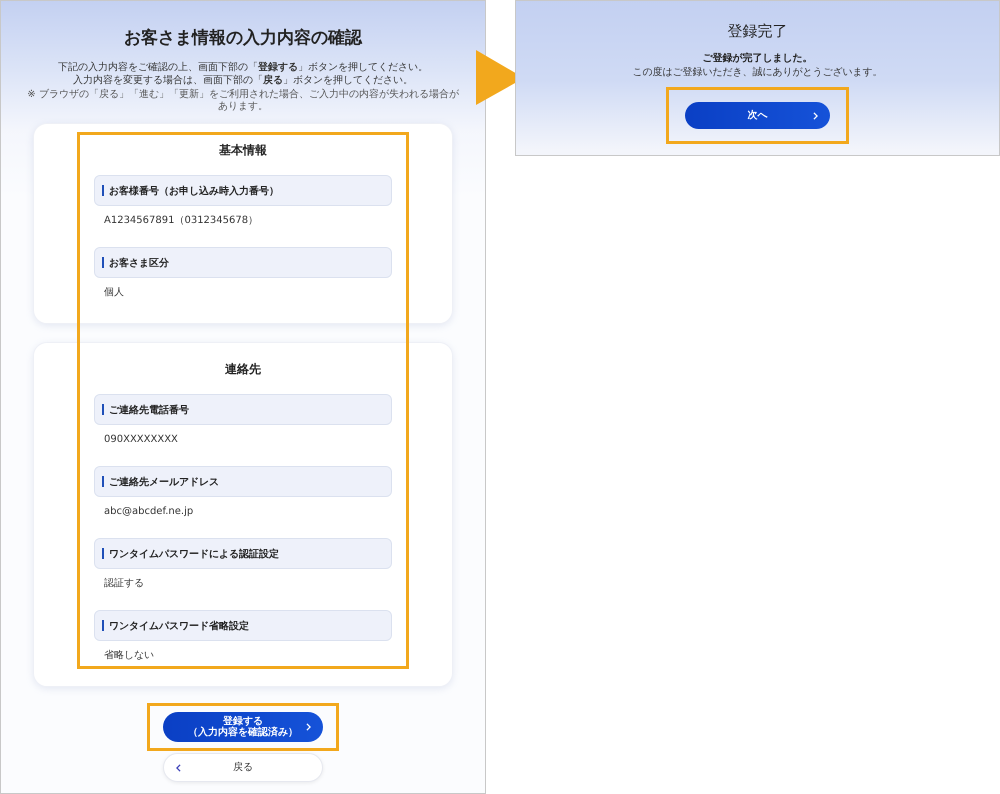 Image resolution: width=1000 pixels, height=794 pixels. Describe the element at coordinates (243, 150) in the screenshot. I see `section-heading: 基本情報` at that location.